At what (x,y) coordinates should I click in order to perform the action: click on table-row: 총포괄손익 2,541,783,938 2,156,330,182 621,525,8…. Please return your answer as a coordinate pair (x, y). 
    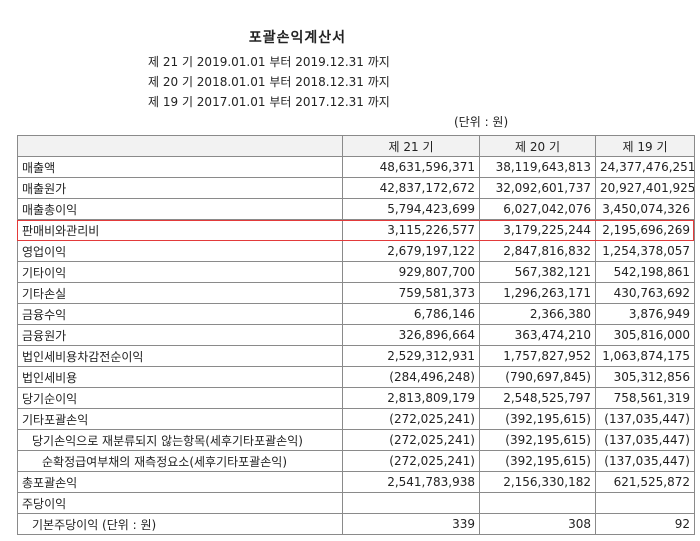
    Looking at the image, I should click on (356, 482).